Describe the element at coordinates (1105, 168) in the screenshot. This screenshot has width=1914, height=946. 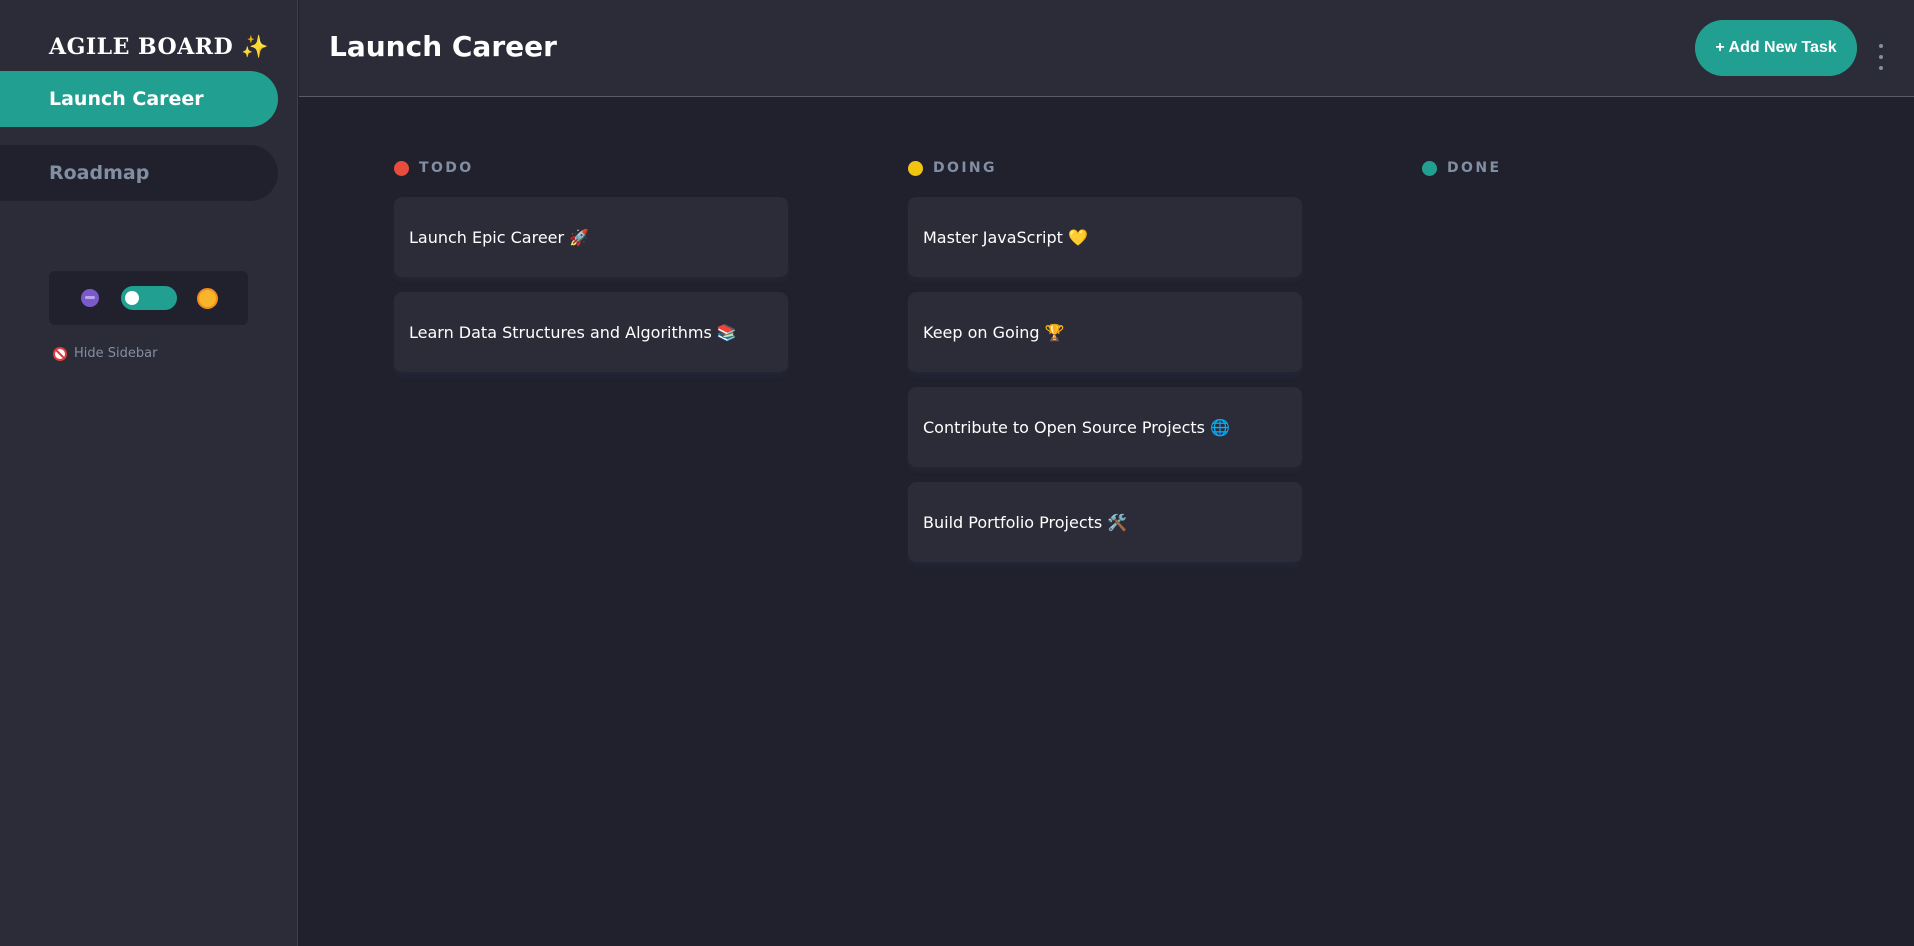
I see `column-header: DOING` at that location.